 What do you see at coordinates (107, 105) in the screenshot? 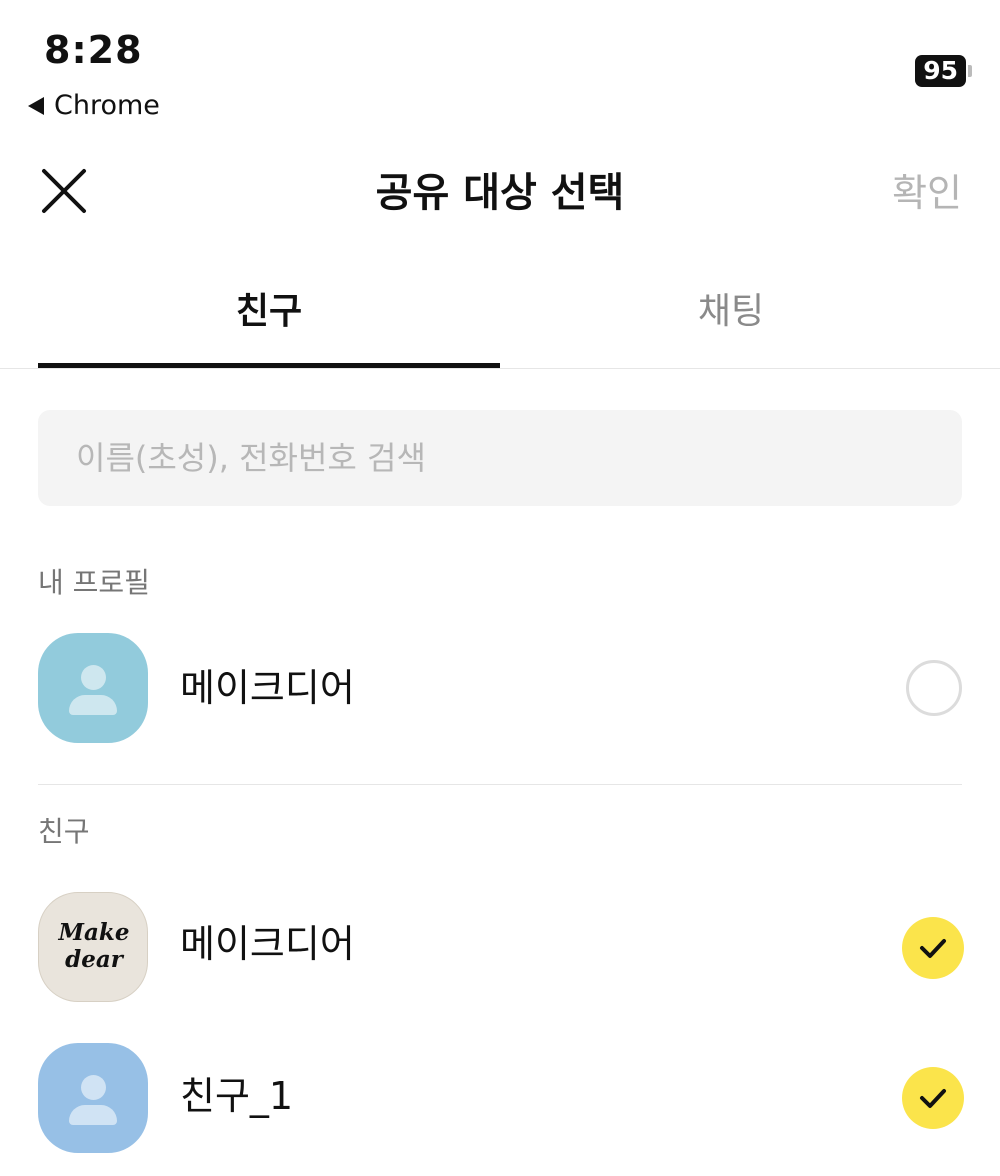
I see `back-app-label: Chrome` at bounding box center [107, 105].